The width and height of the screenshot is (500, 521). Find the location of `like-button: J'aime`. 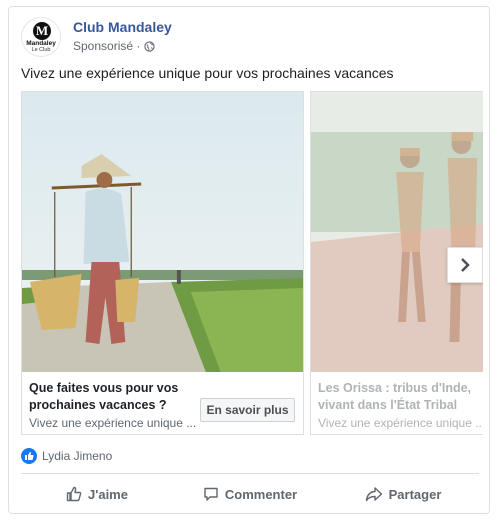

like-button: J'aime is located at coordinates (97, 494).